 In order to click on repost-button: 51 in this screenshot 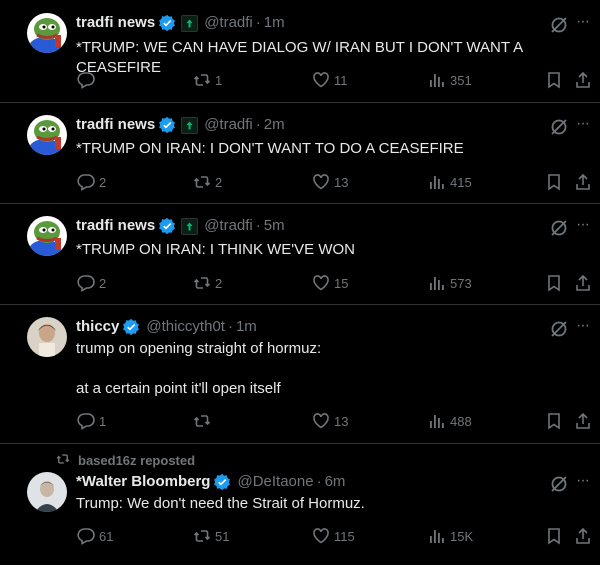, I will do `click(211, 536)`.